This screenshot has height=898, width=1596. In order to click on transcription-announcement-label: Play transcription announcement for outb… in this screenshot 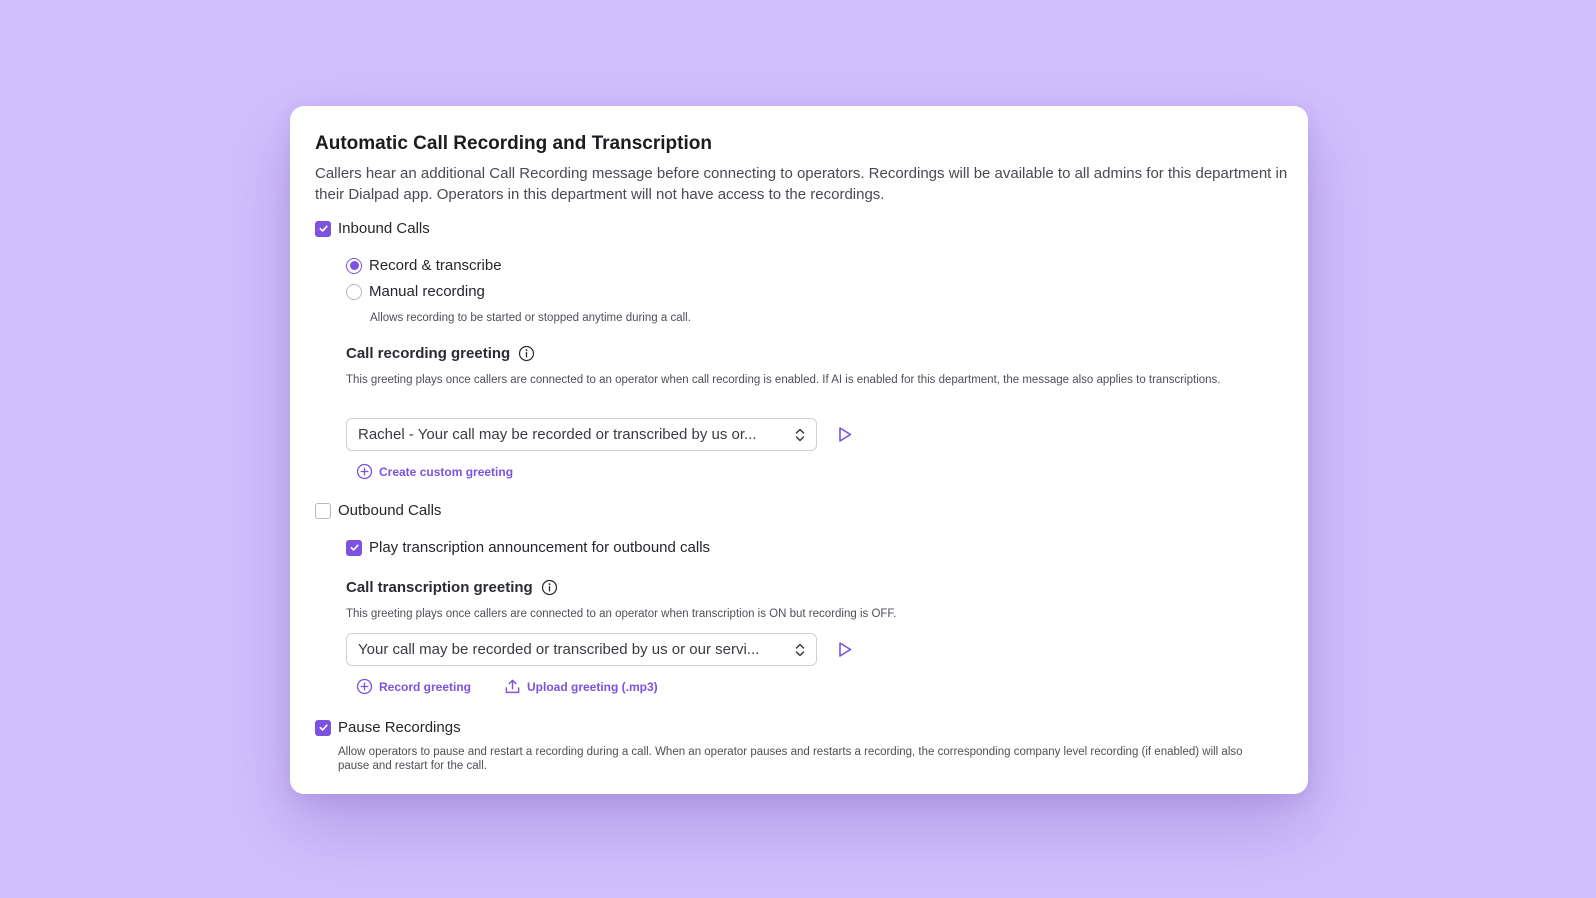, I will do `click(540, 547)`.